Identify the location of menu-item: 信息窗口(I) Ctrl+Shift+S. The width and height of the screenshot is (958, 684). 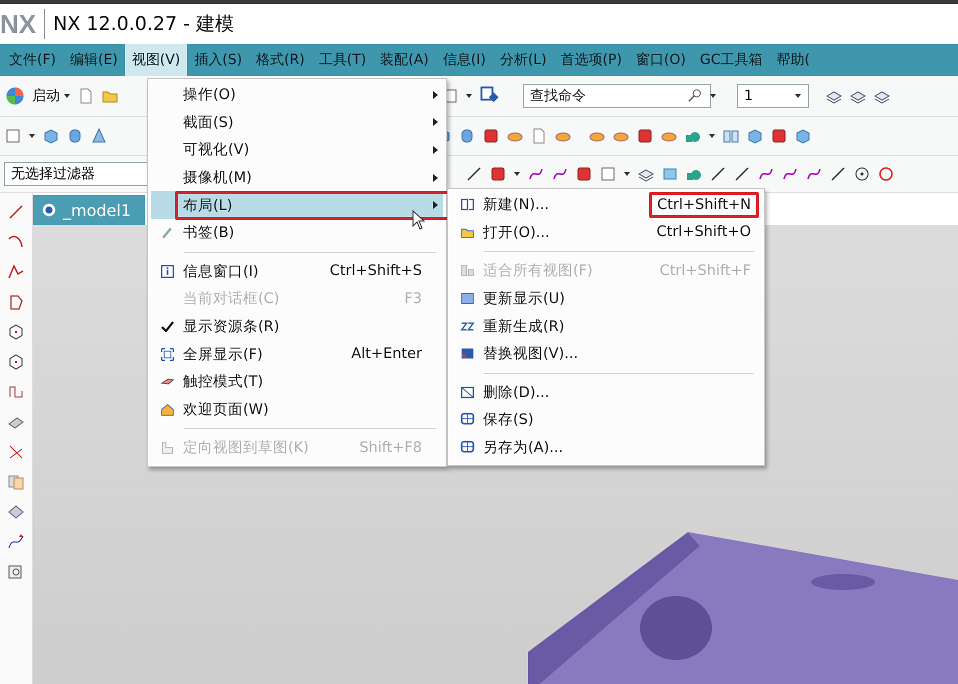
(297, 272).